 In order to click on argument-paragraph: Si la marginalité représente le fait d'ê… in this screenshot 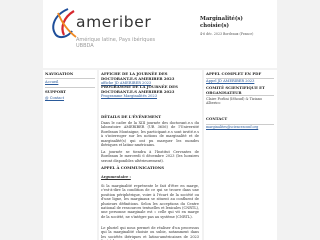, I will do `click(150, 201)`.